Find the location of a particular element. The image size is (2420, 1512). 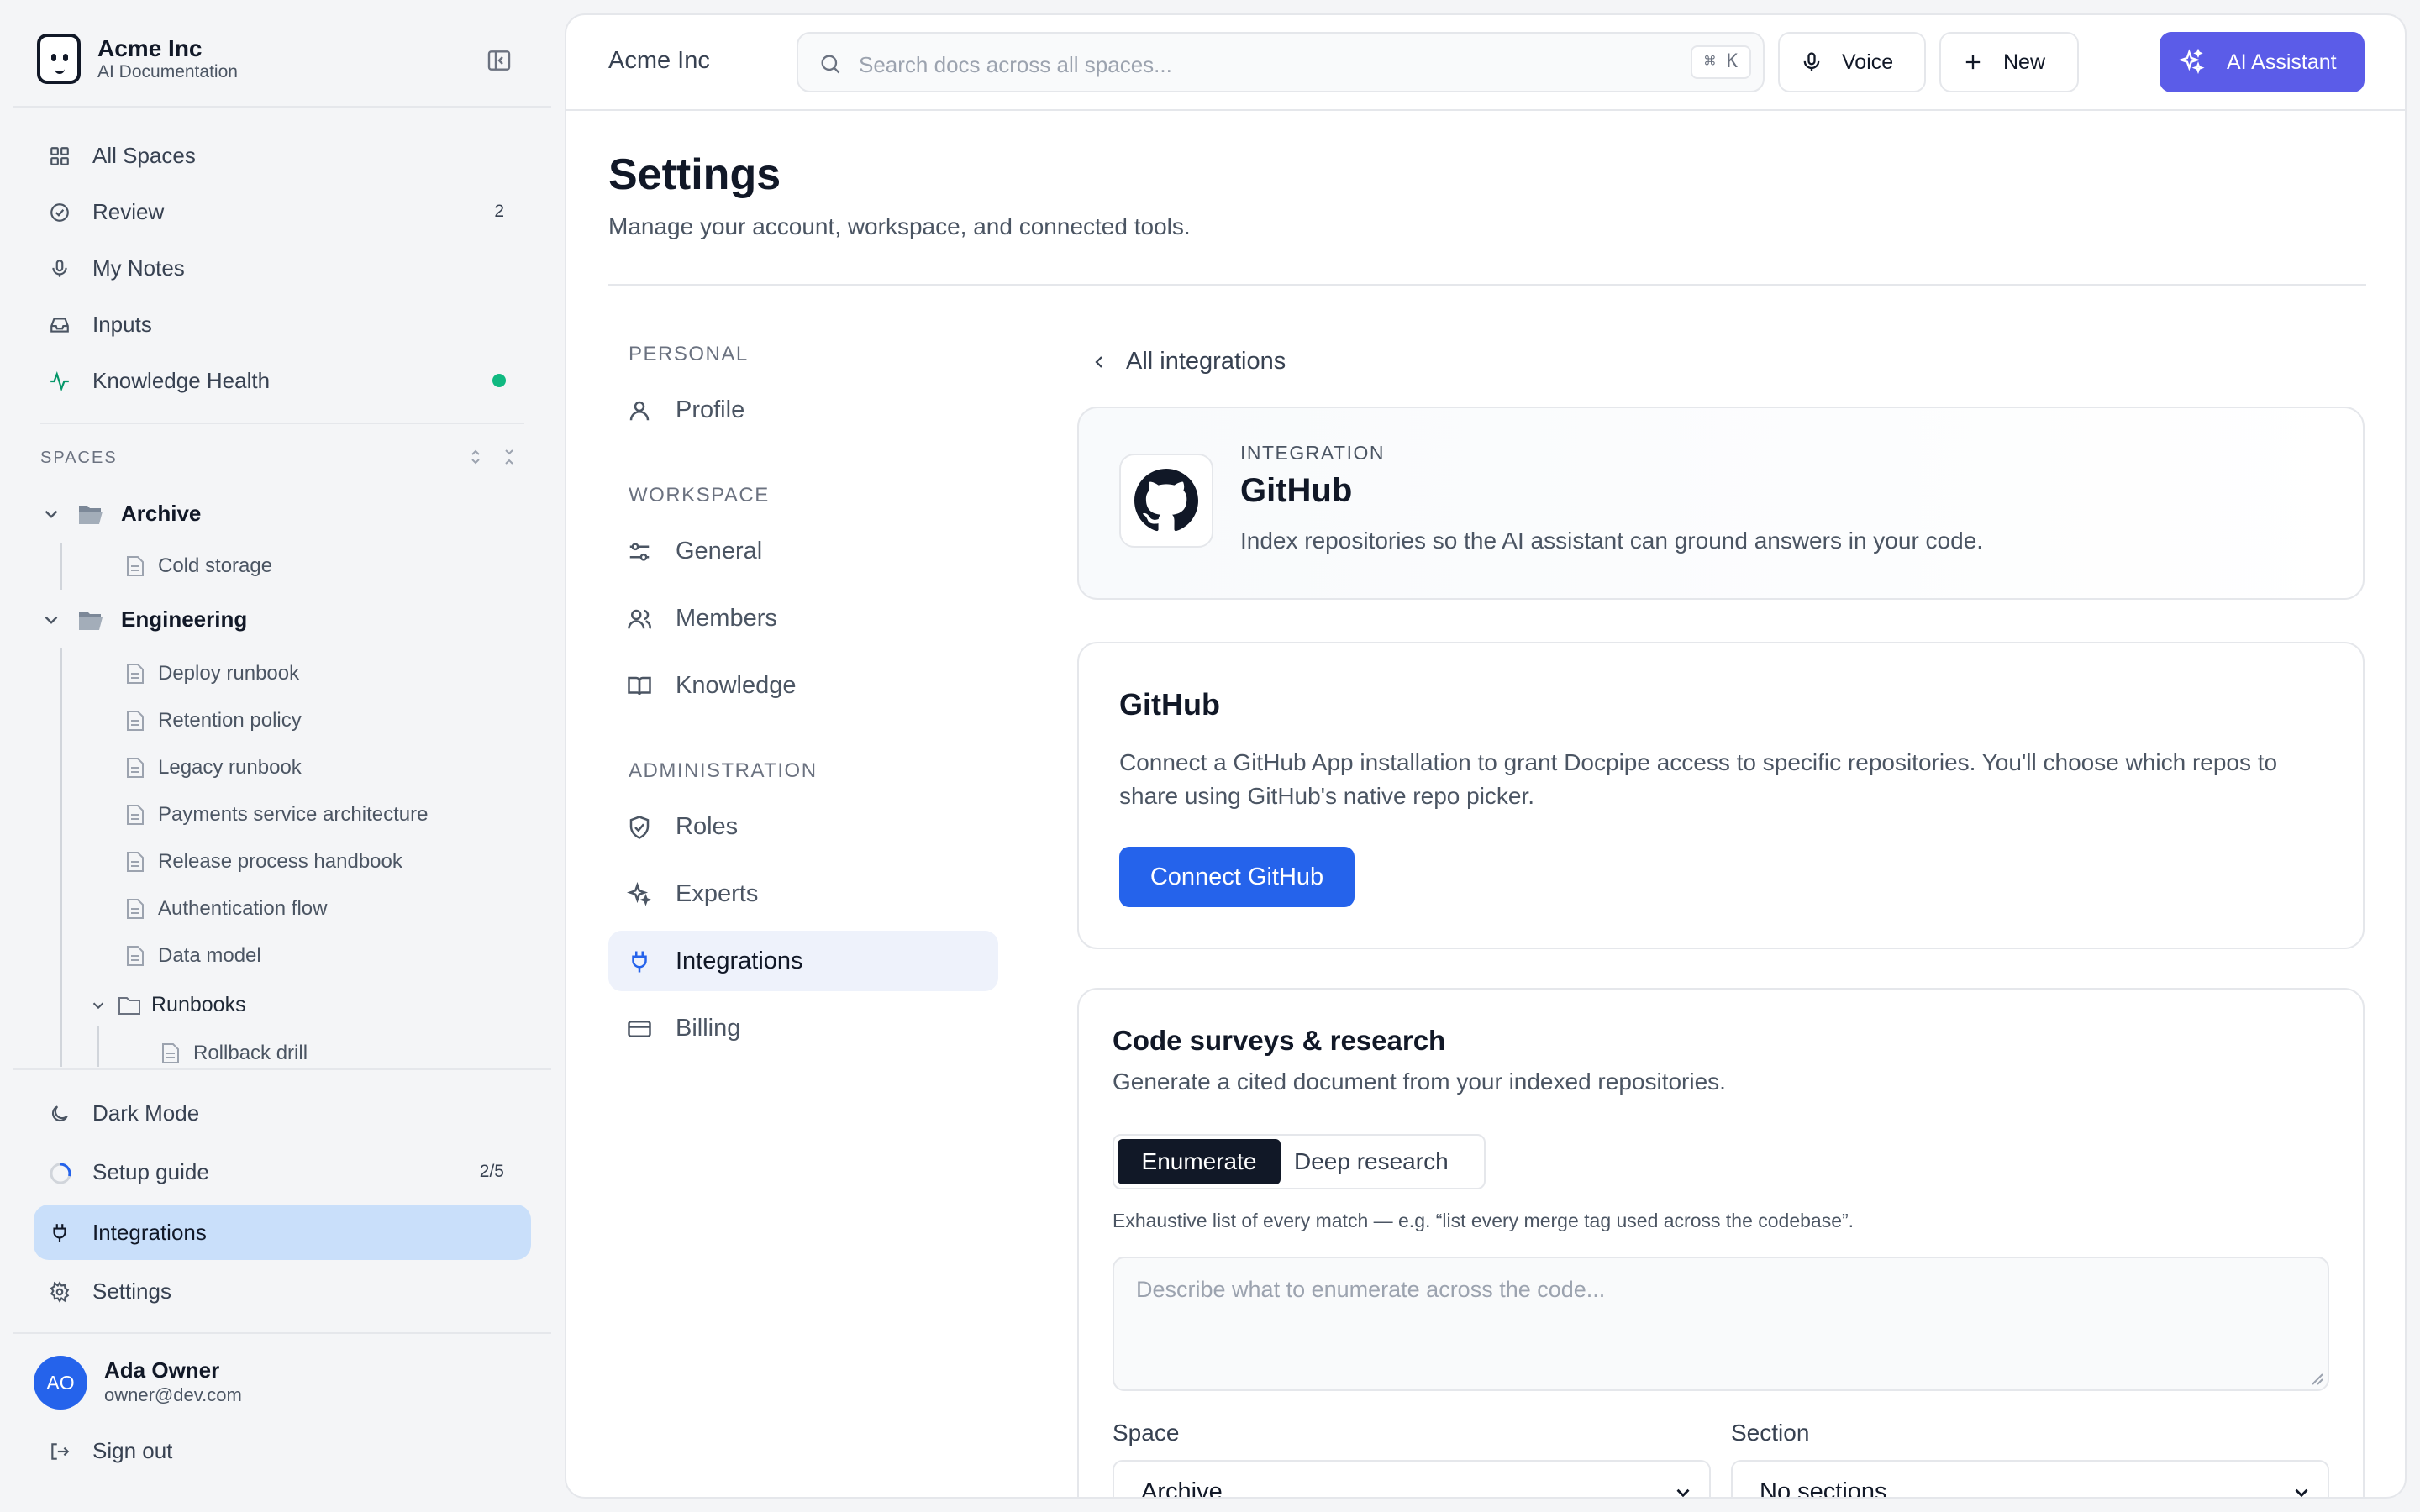

expand-all-icon is located at coordinates (476, 457).